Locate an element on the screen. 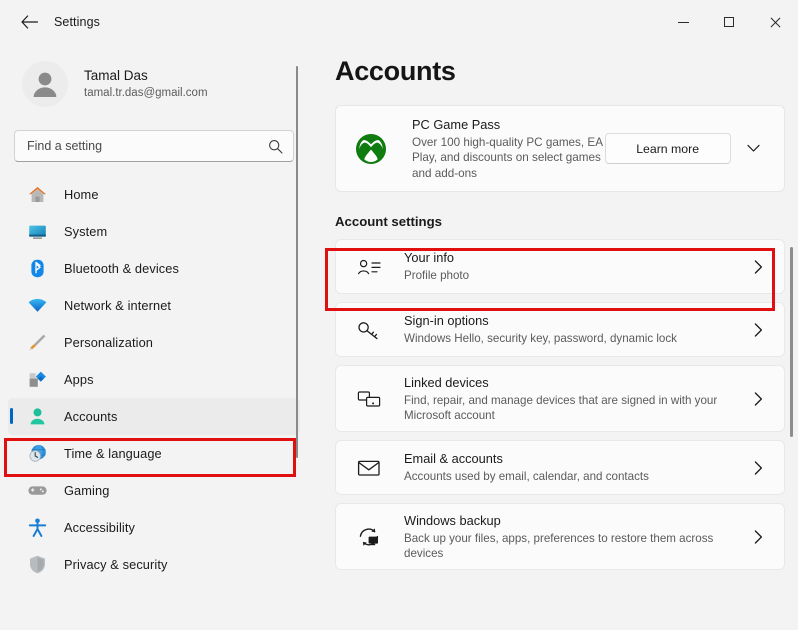 The width and height of the screenshot is (798, 630). sidebar-item-label: Personalization is located at coordinates (108, 342).